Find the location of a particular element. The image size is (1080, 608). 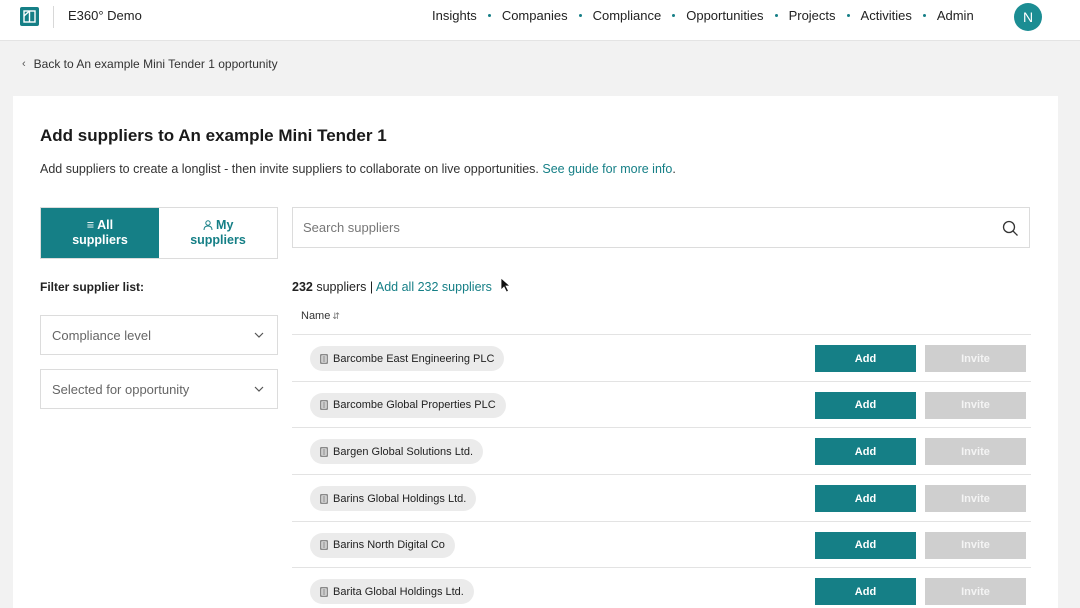

supplier-name: Bargen Global Solutions Ltd. is located at coordinates (403, 451).